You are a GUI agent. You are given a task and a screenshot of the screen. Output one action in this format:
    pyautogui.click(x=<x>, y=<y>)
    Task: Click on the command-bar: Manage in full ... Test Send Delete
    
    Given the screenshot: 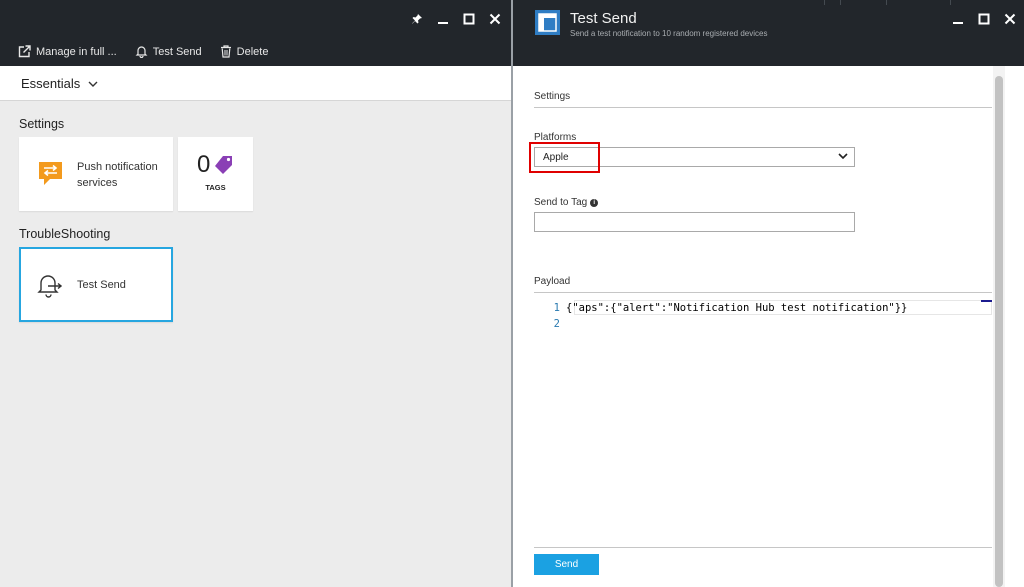 What is the action you would take?
    pyautogui.click(x=143, y=51)
    